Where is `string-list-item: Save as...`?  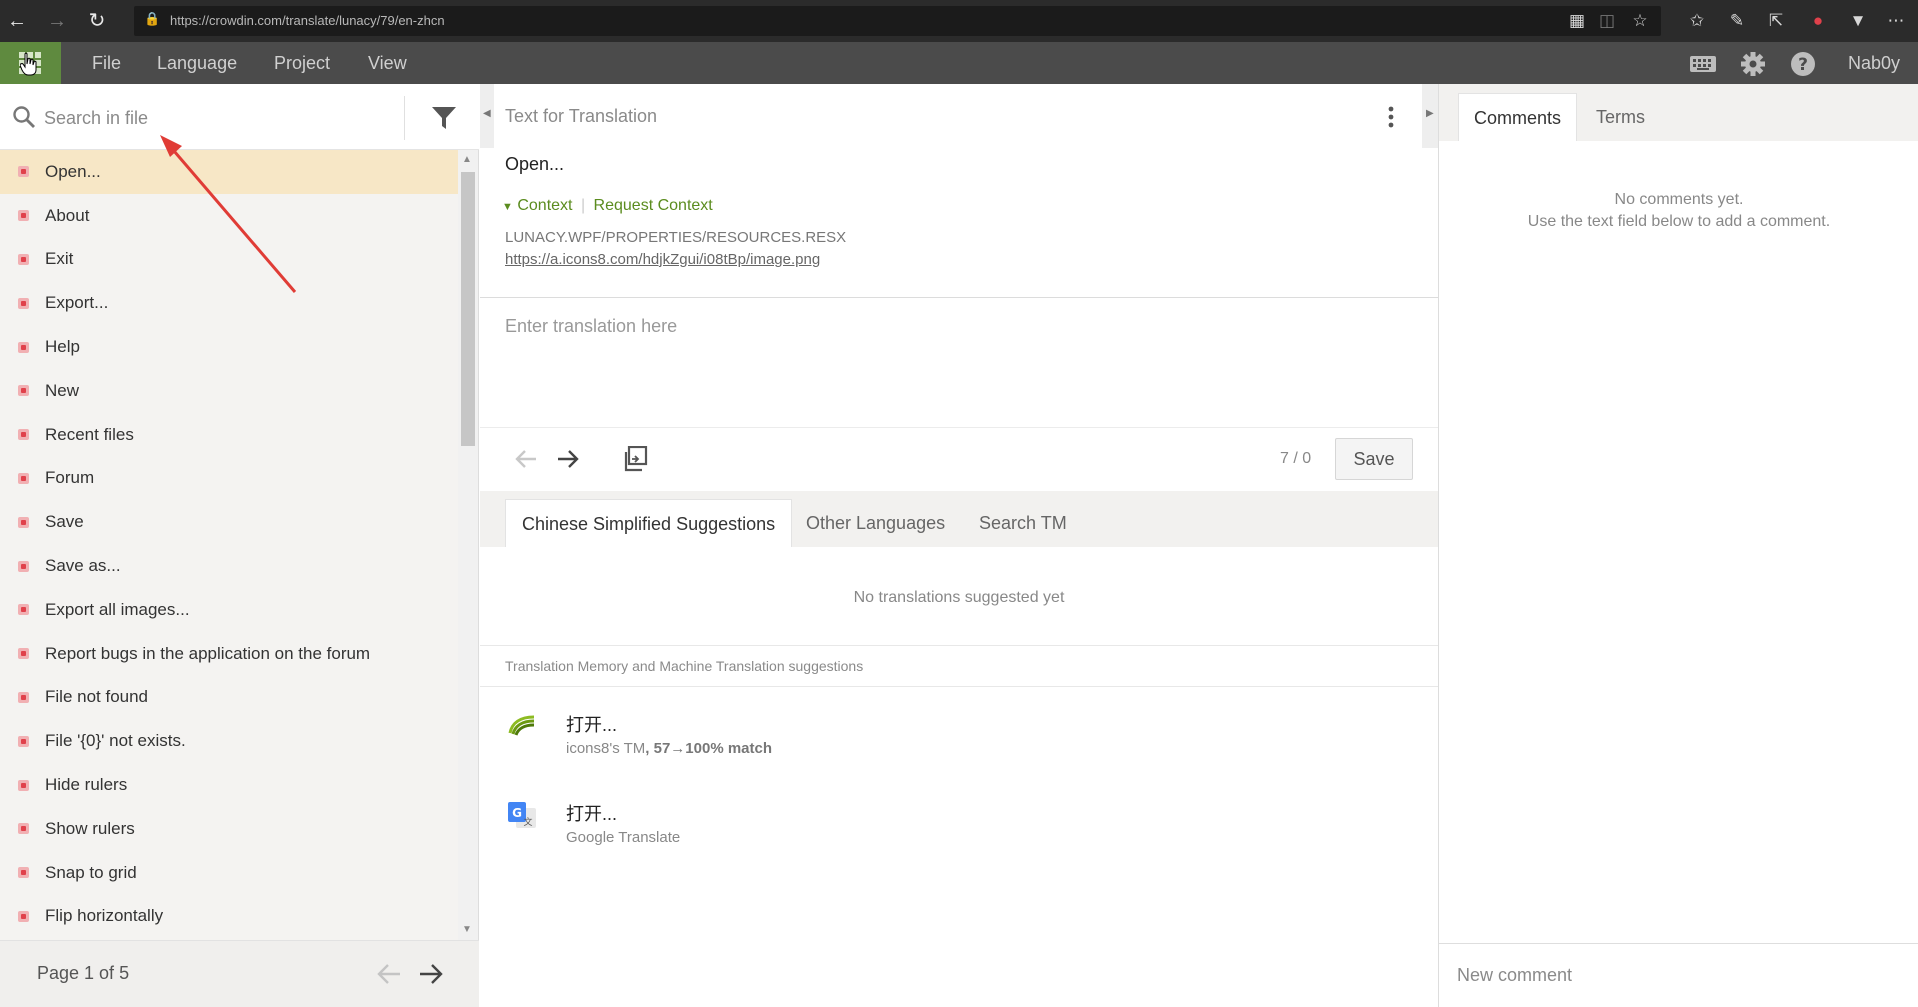 string-list-item: Save as... is located at coordinates (229, 566).